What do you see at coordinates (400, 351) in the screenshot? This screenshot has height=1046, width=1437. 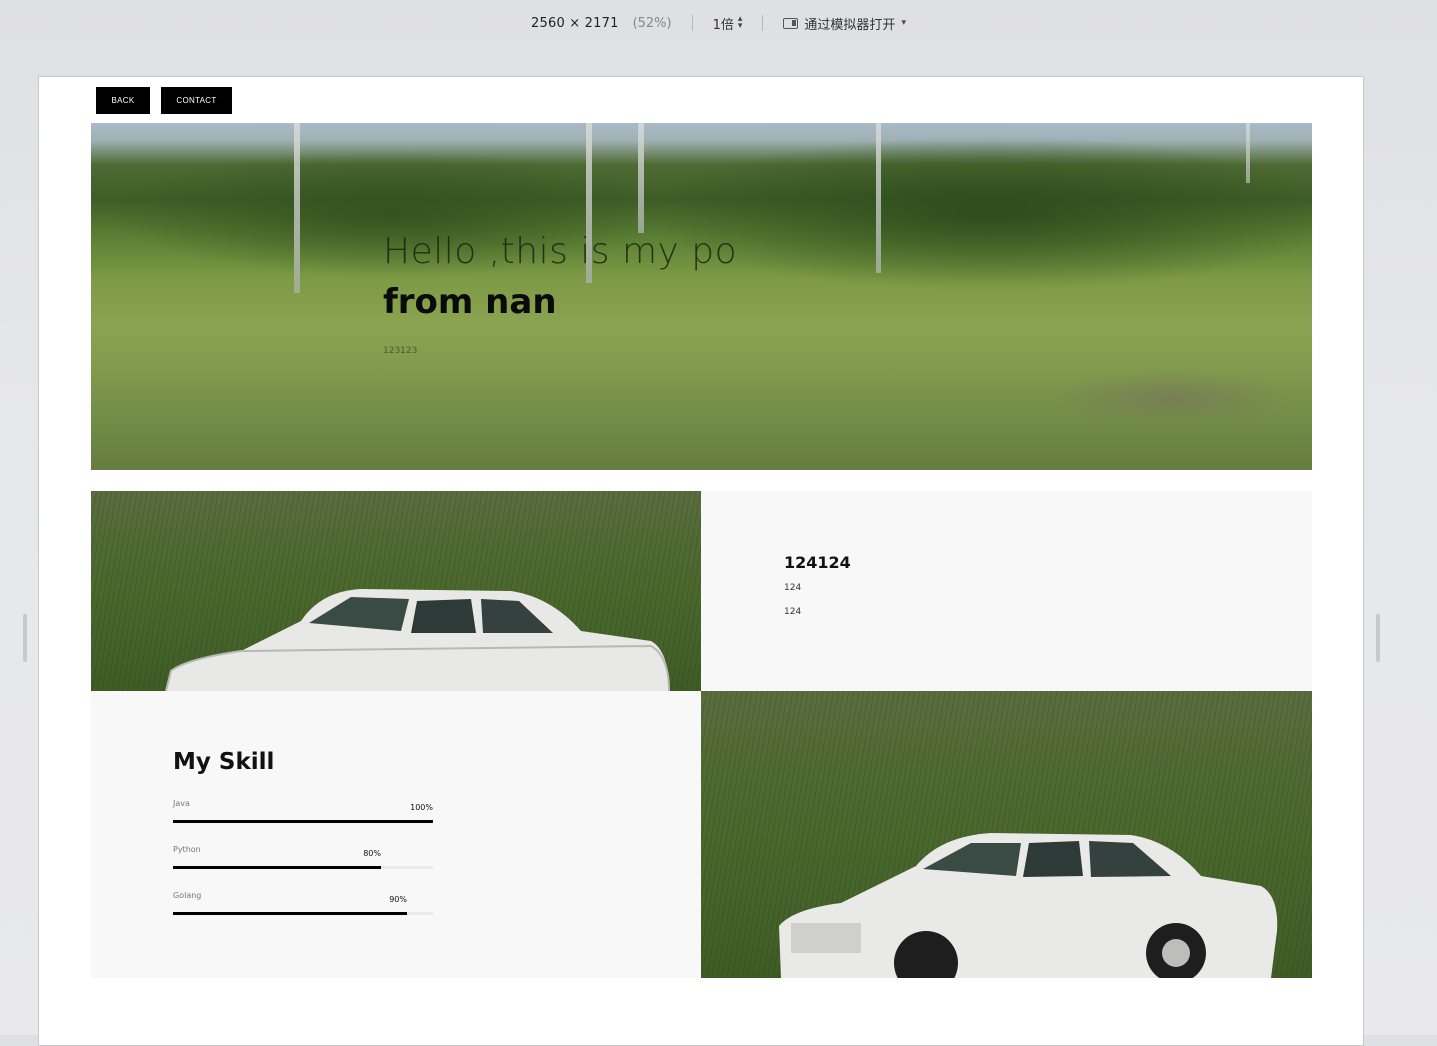 I see `hero-caption: 123123` at bounding box center [400, 351].